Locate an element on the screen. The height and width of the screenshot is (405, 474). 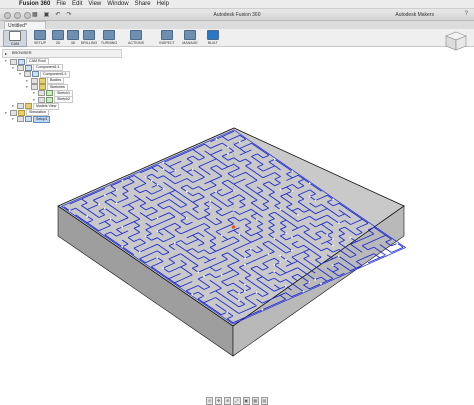
zoom-icon: ⊕ is located at coordinates (228, 401).